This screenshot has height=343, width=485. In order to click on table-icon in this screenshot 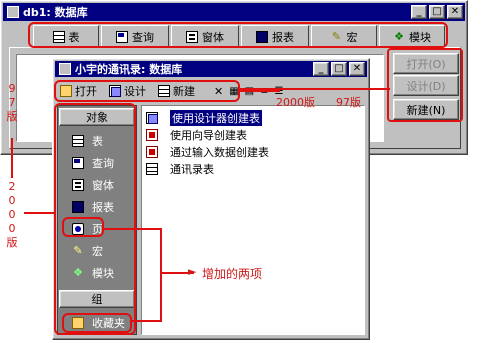, I will do `click(152, 169)`.